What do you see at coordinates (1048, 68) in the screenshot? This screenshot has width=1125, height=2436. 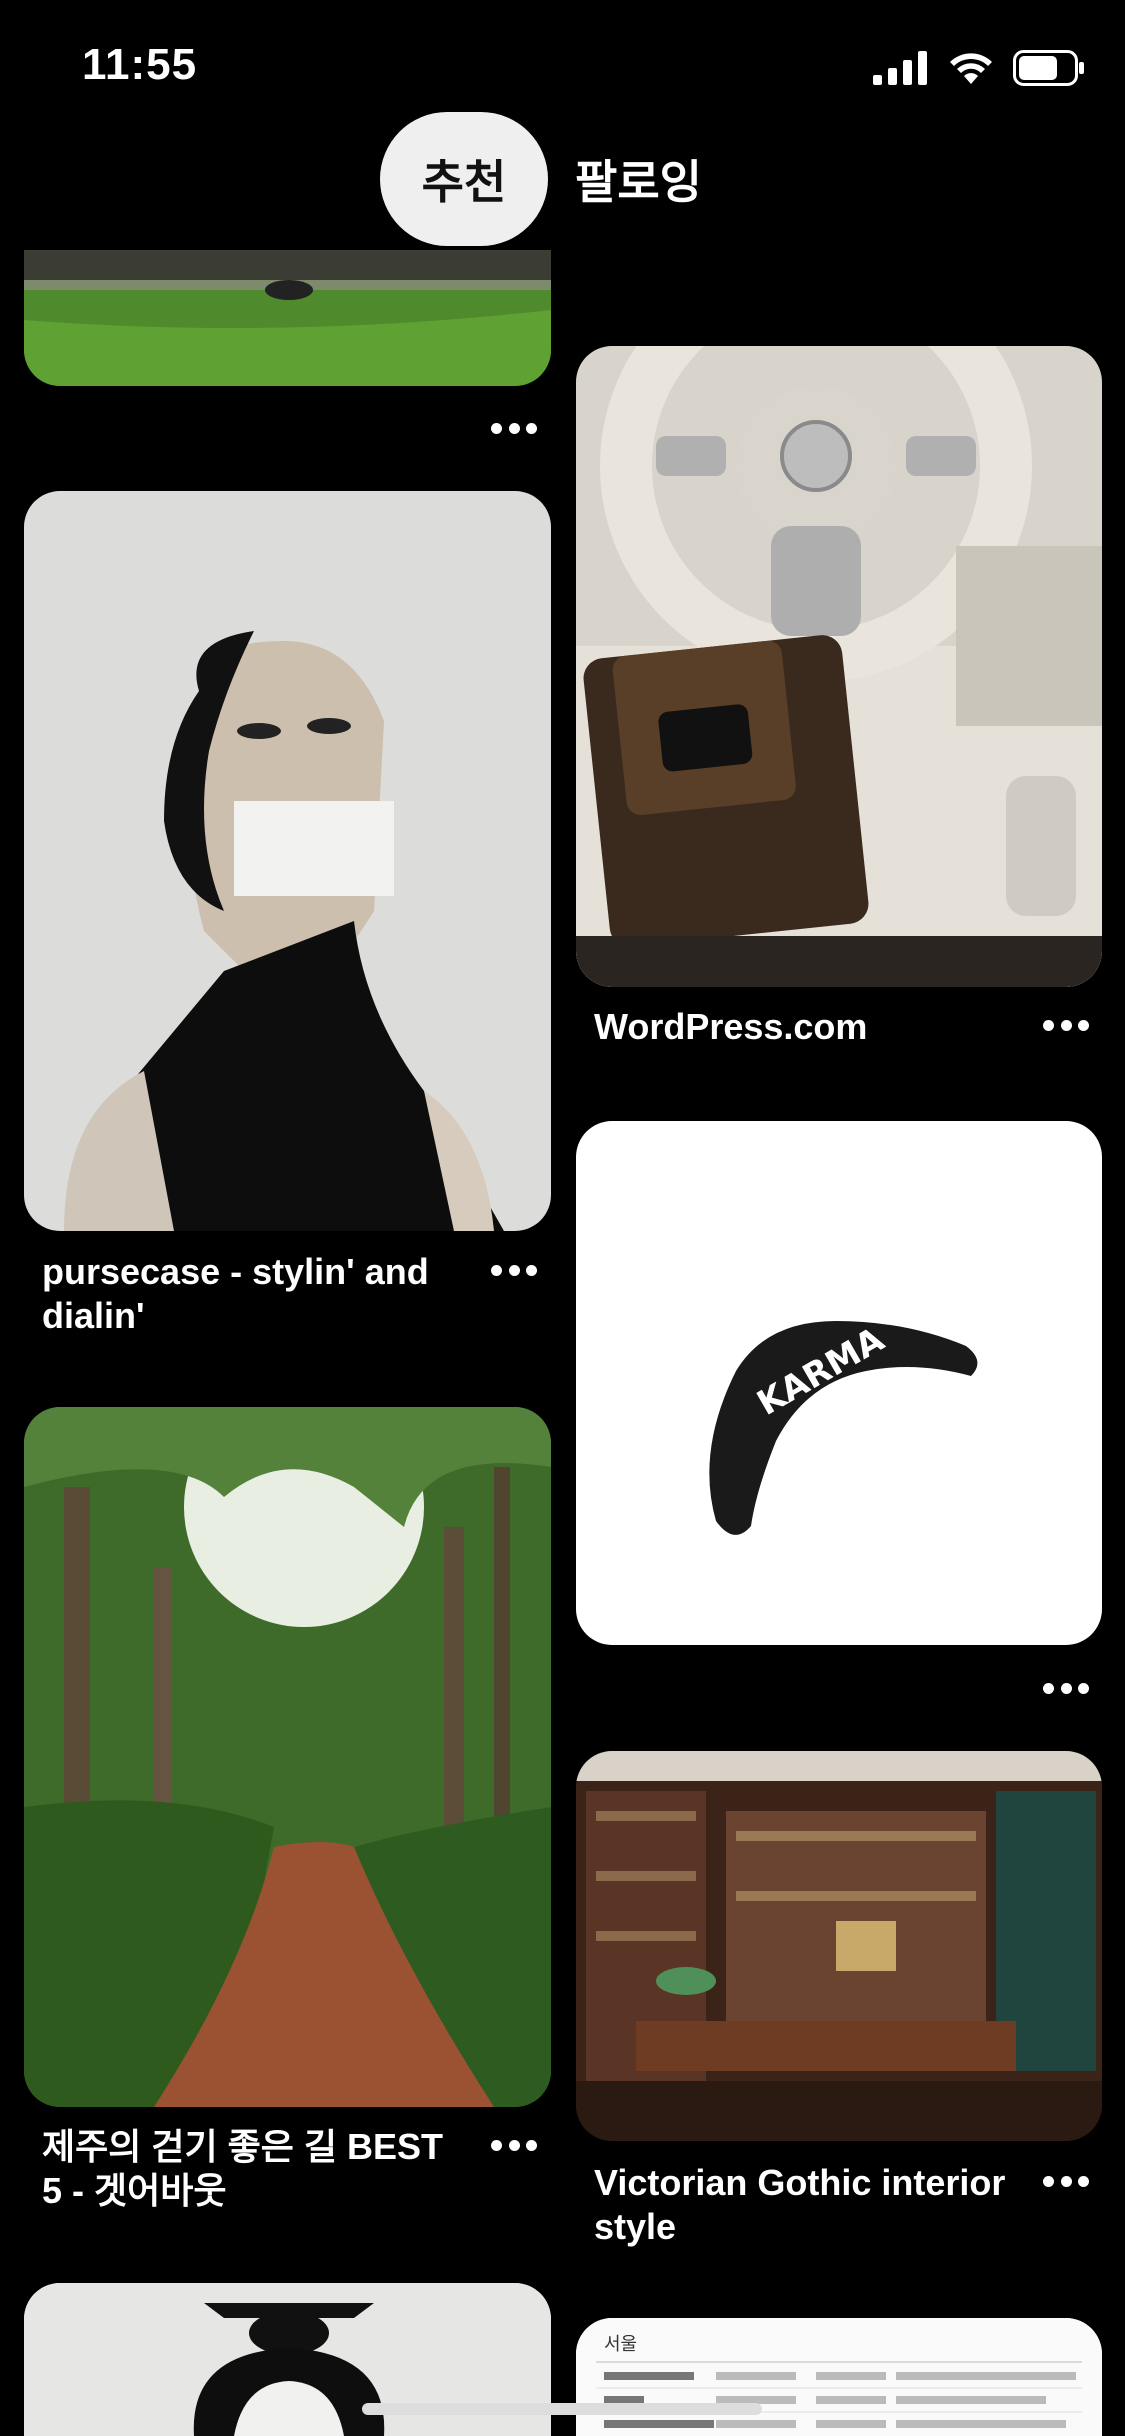 I see `battery-icon` at bounding box center [1048, 68].